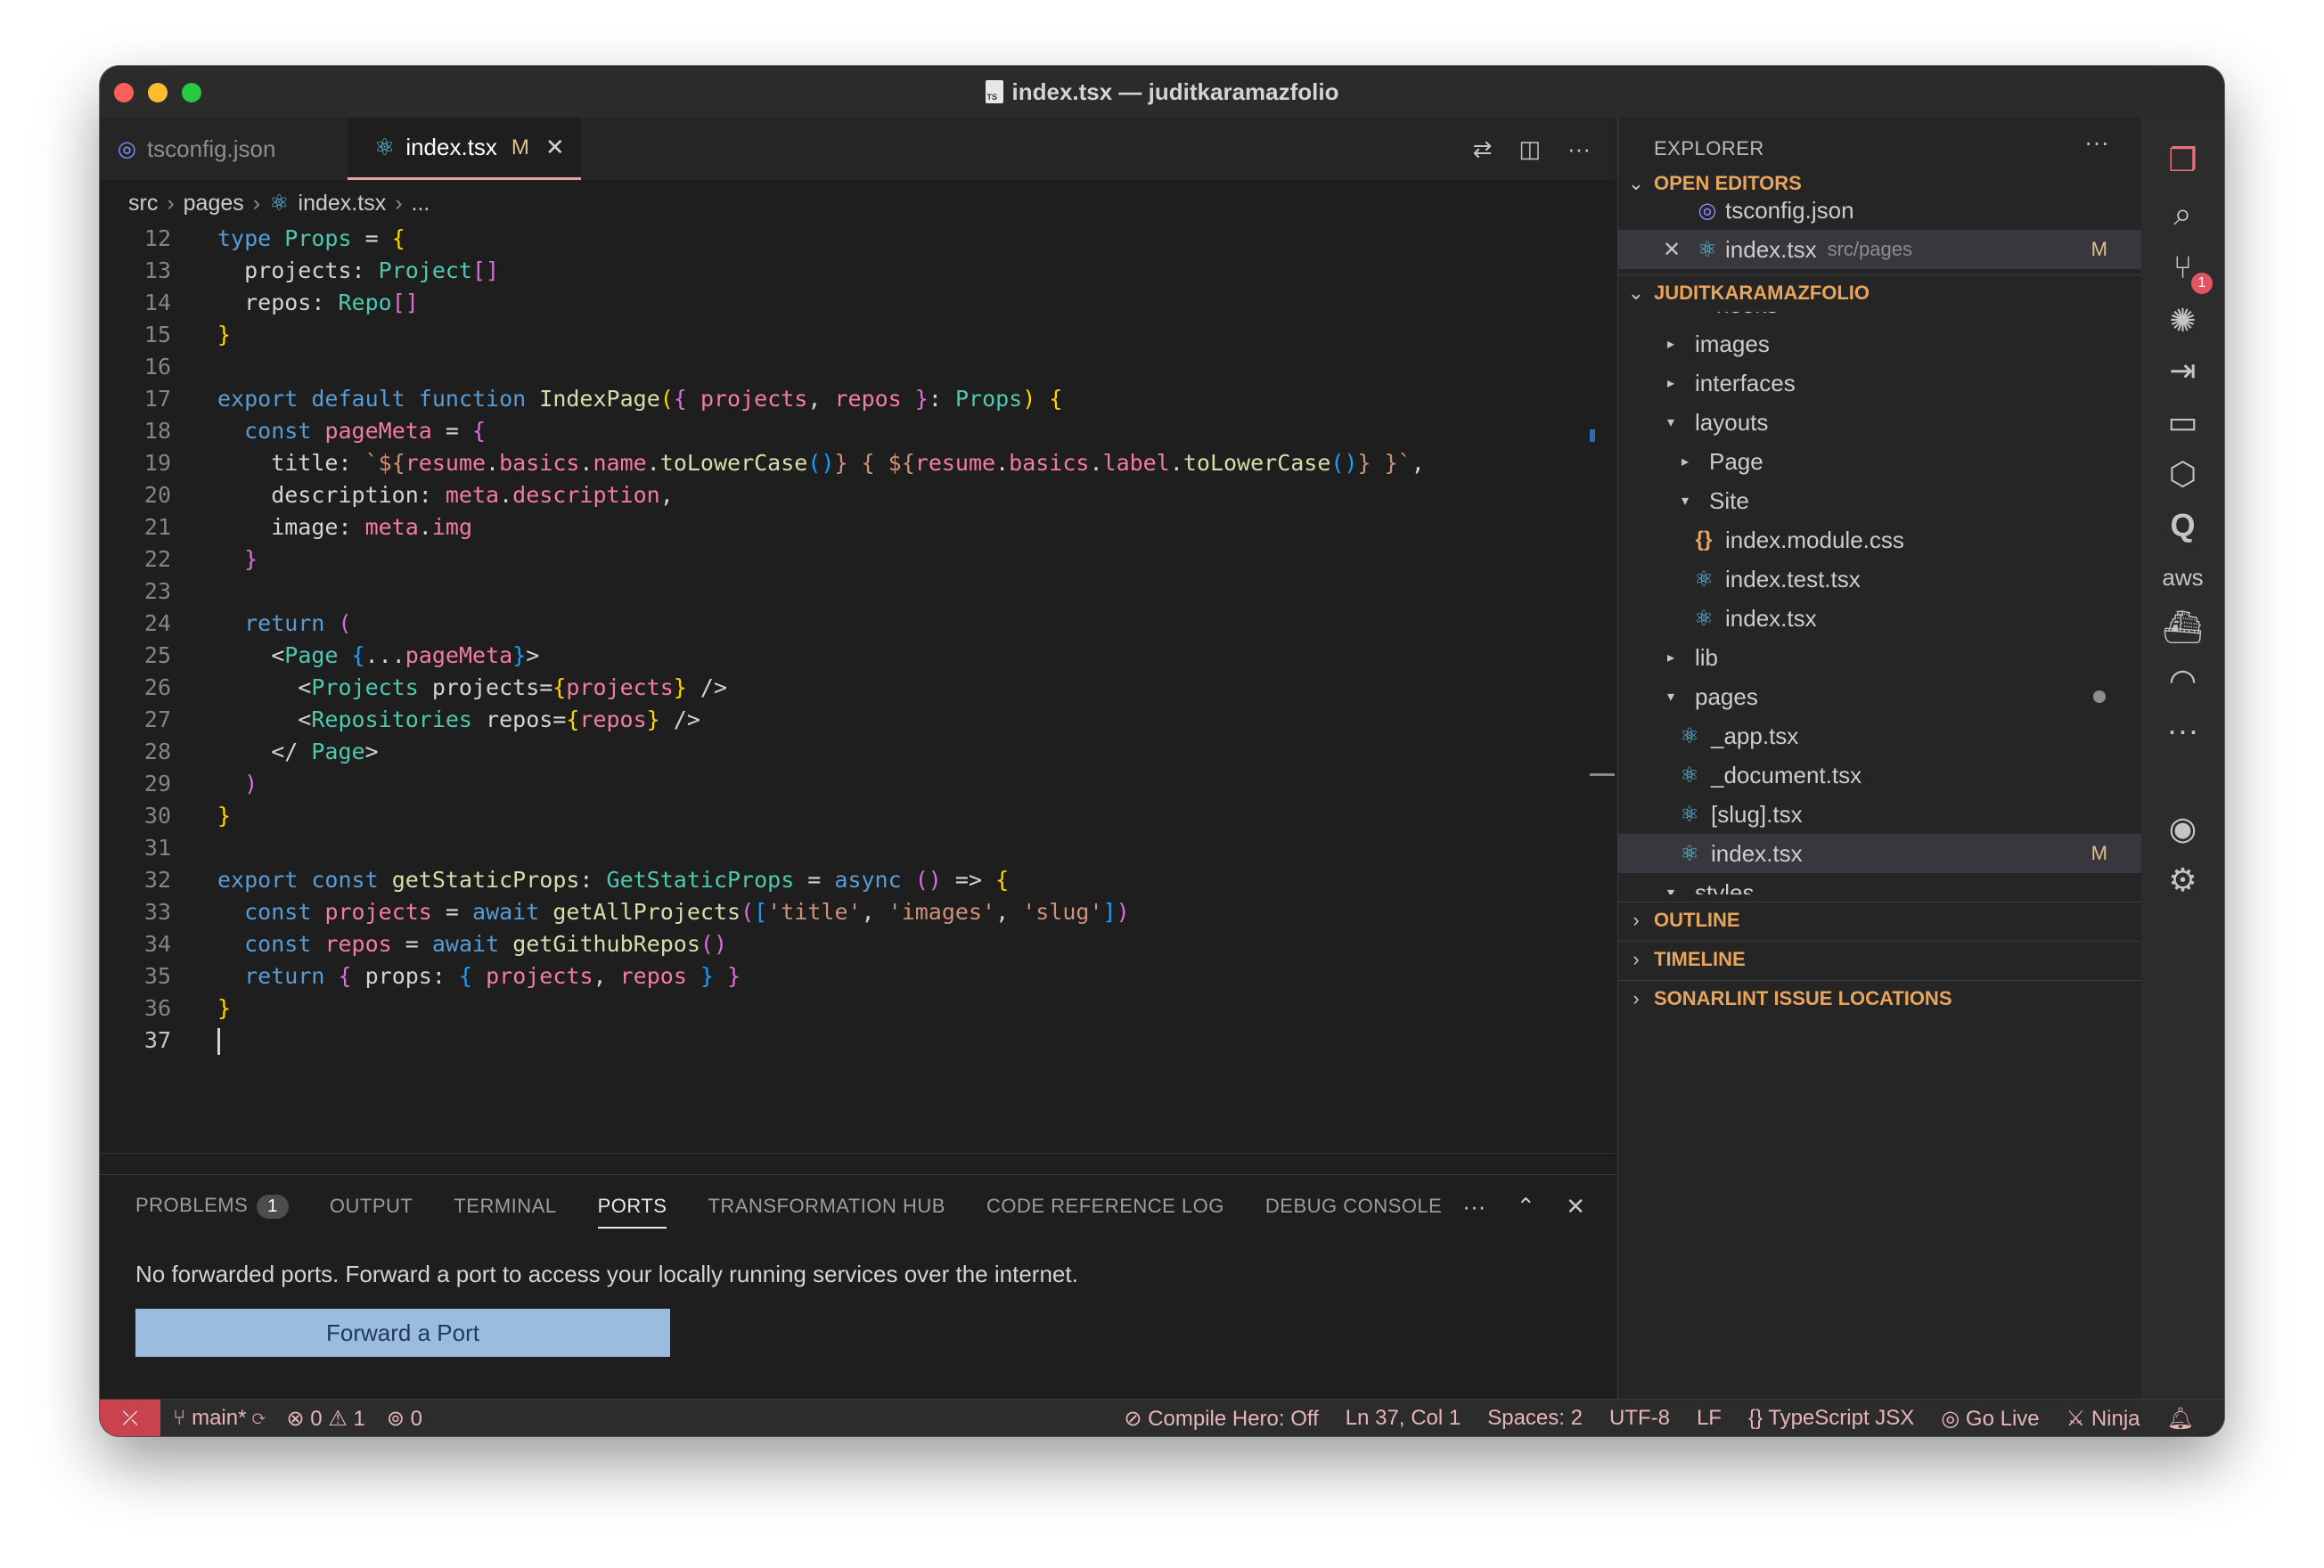 This screenshot has width=2324, height=1568. What do you see at coordinates (371, 1206) in the screenshot?
I see `panel-tab-output: OUTPUT` at bounding box center [371, 1206].